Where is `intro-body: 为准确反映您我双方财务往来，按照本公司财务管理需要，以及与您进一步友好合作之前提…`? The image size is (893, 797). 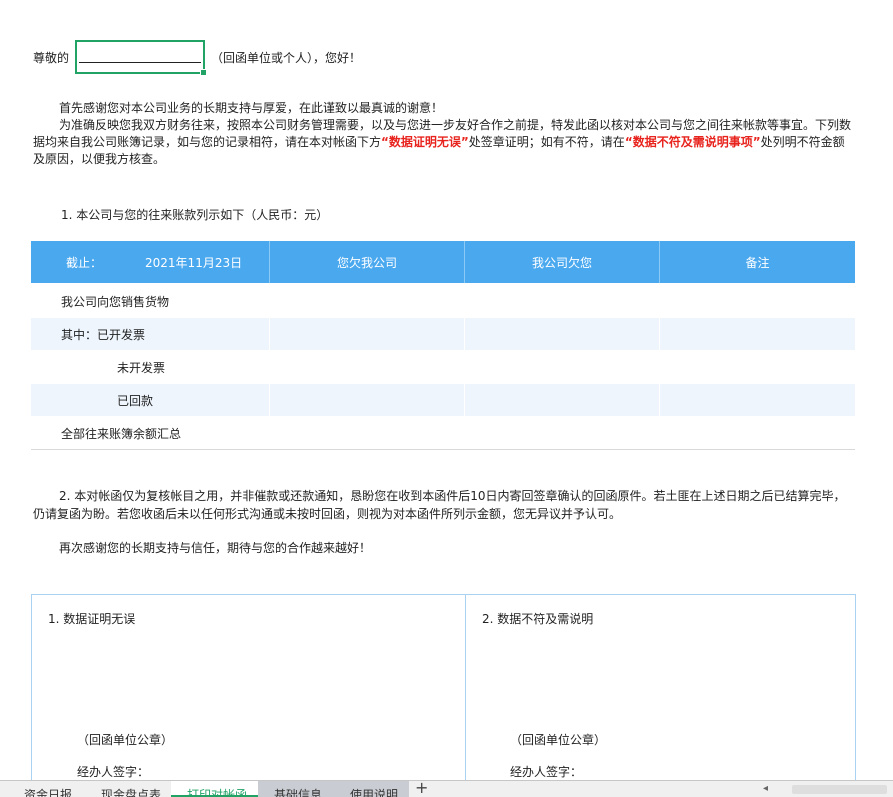
intro-body: 为准确反映您我双方财务往来，按照本公司财务管理需要，以及与您进一步友好合作之前提… is located at coordinates (444, 142).